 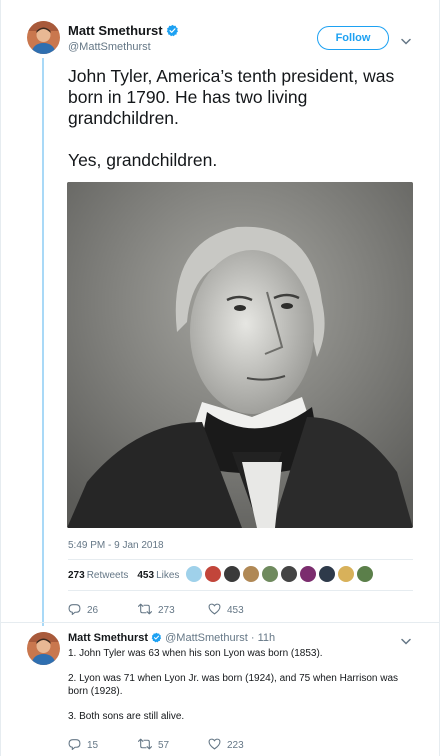 I want to click on retweet-count: 57, so click(x=164, y=745).